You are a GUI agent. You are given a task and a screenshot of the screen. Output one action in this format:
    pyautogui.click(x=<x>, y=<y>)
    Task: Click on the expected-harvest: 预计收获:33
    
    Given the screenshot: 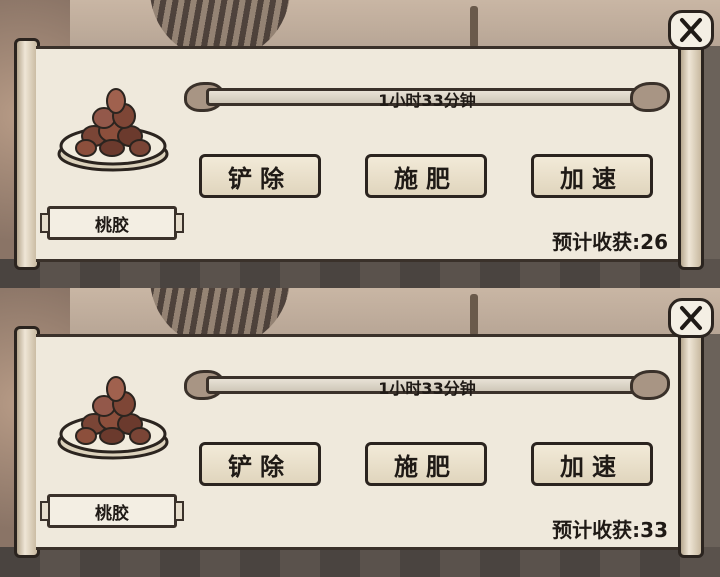 What is the action you would take?
    pyautogui.click(x=610, y=528)
    